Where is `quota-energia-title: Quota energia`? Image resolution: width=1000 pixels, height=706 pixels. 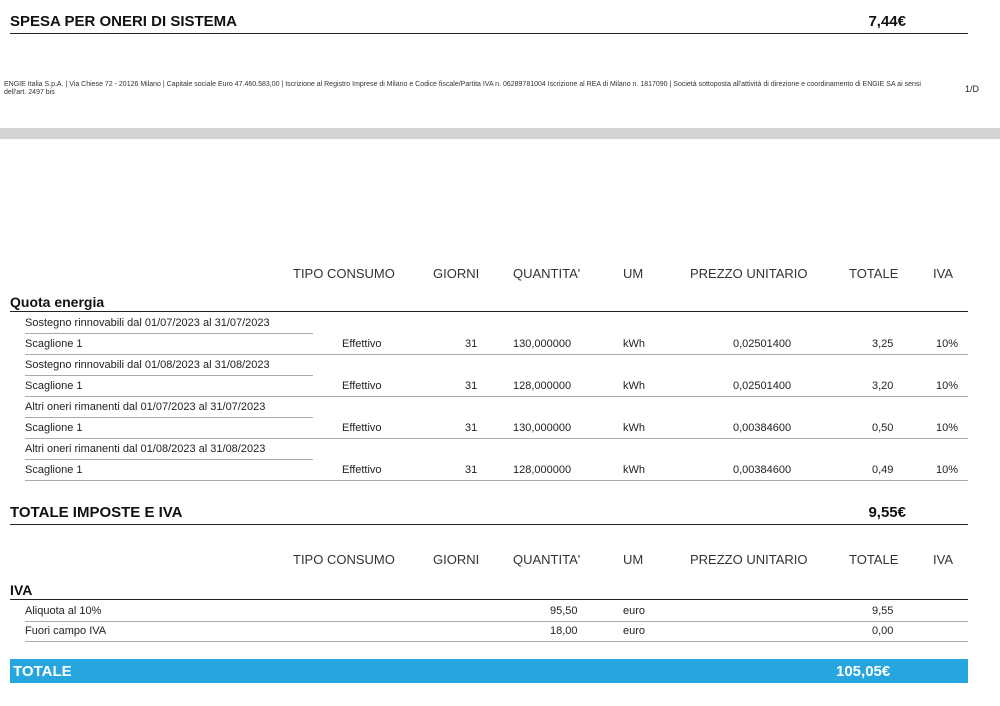 quota-energia-title: Quota energia is located at coordinates (489, 302).